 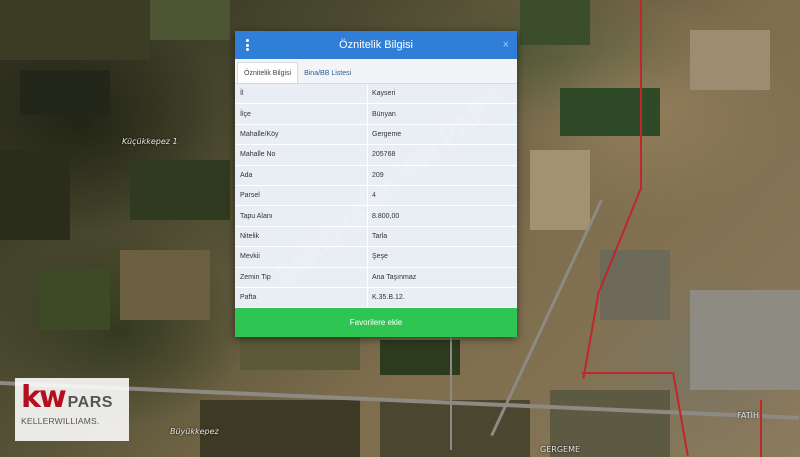 I want to click on row-value: 209, so click(x=378, y=175).